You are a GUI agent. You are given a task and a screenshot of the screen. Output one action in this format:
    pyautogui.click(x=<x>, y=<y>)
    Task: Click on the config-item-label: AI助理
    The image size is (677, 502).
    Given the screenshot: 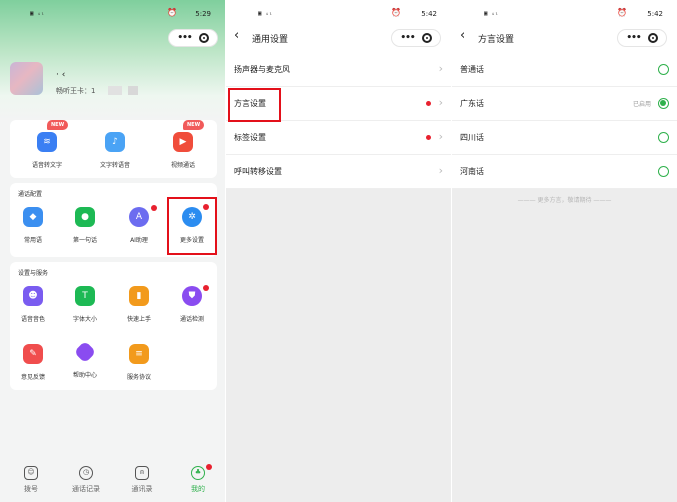 What is the action you would take?
    pyautogui.click(x=139, y=240)
    